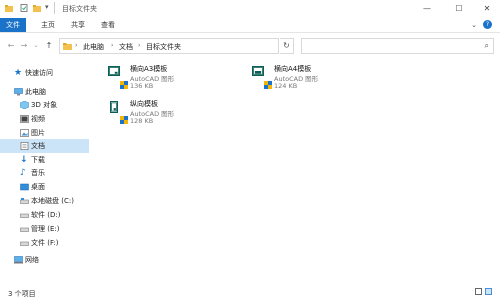 This screenshot has width=500, height=300. I want to click on computer-icon, so click(18, 92).